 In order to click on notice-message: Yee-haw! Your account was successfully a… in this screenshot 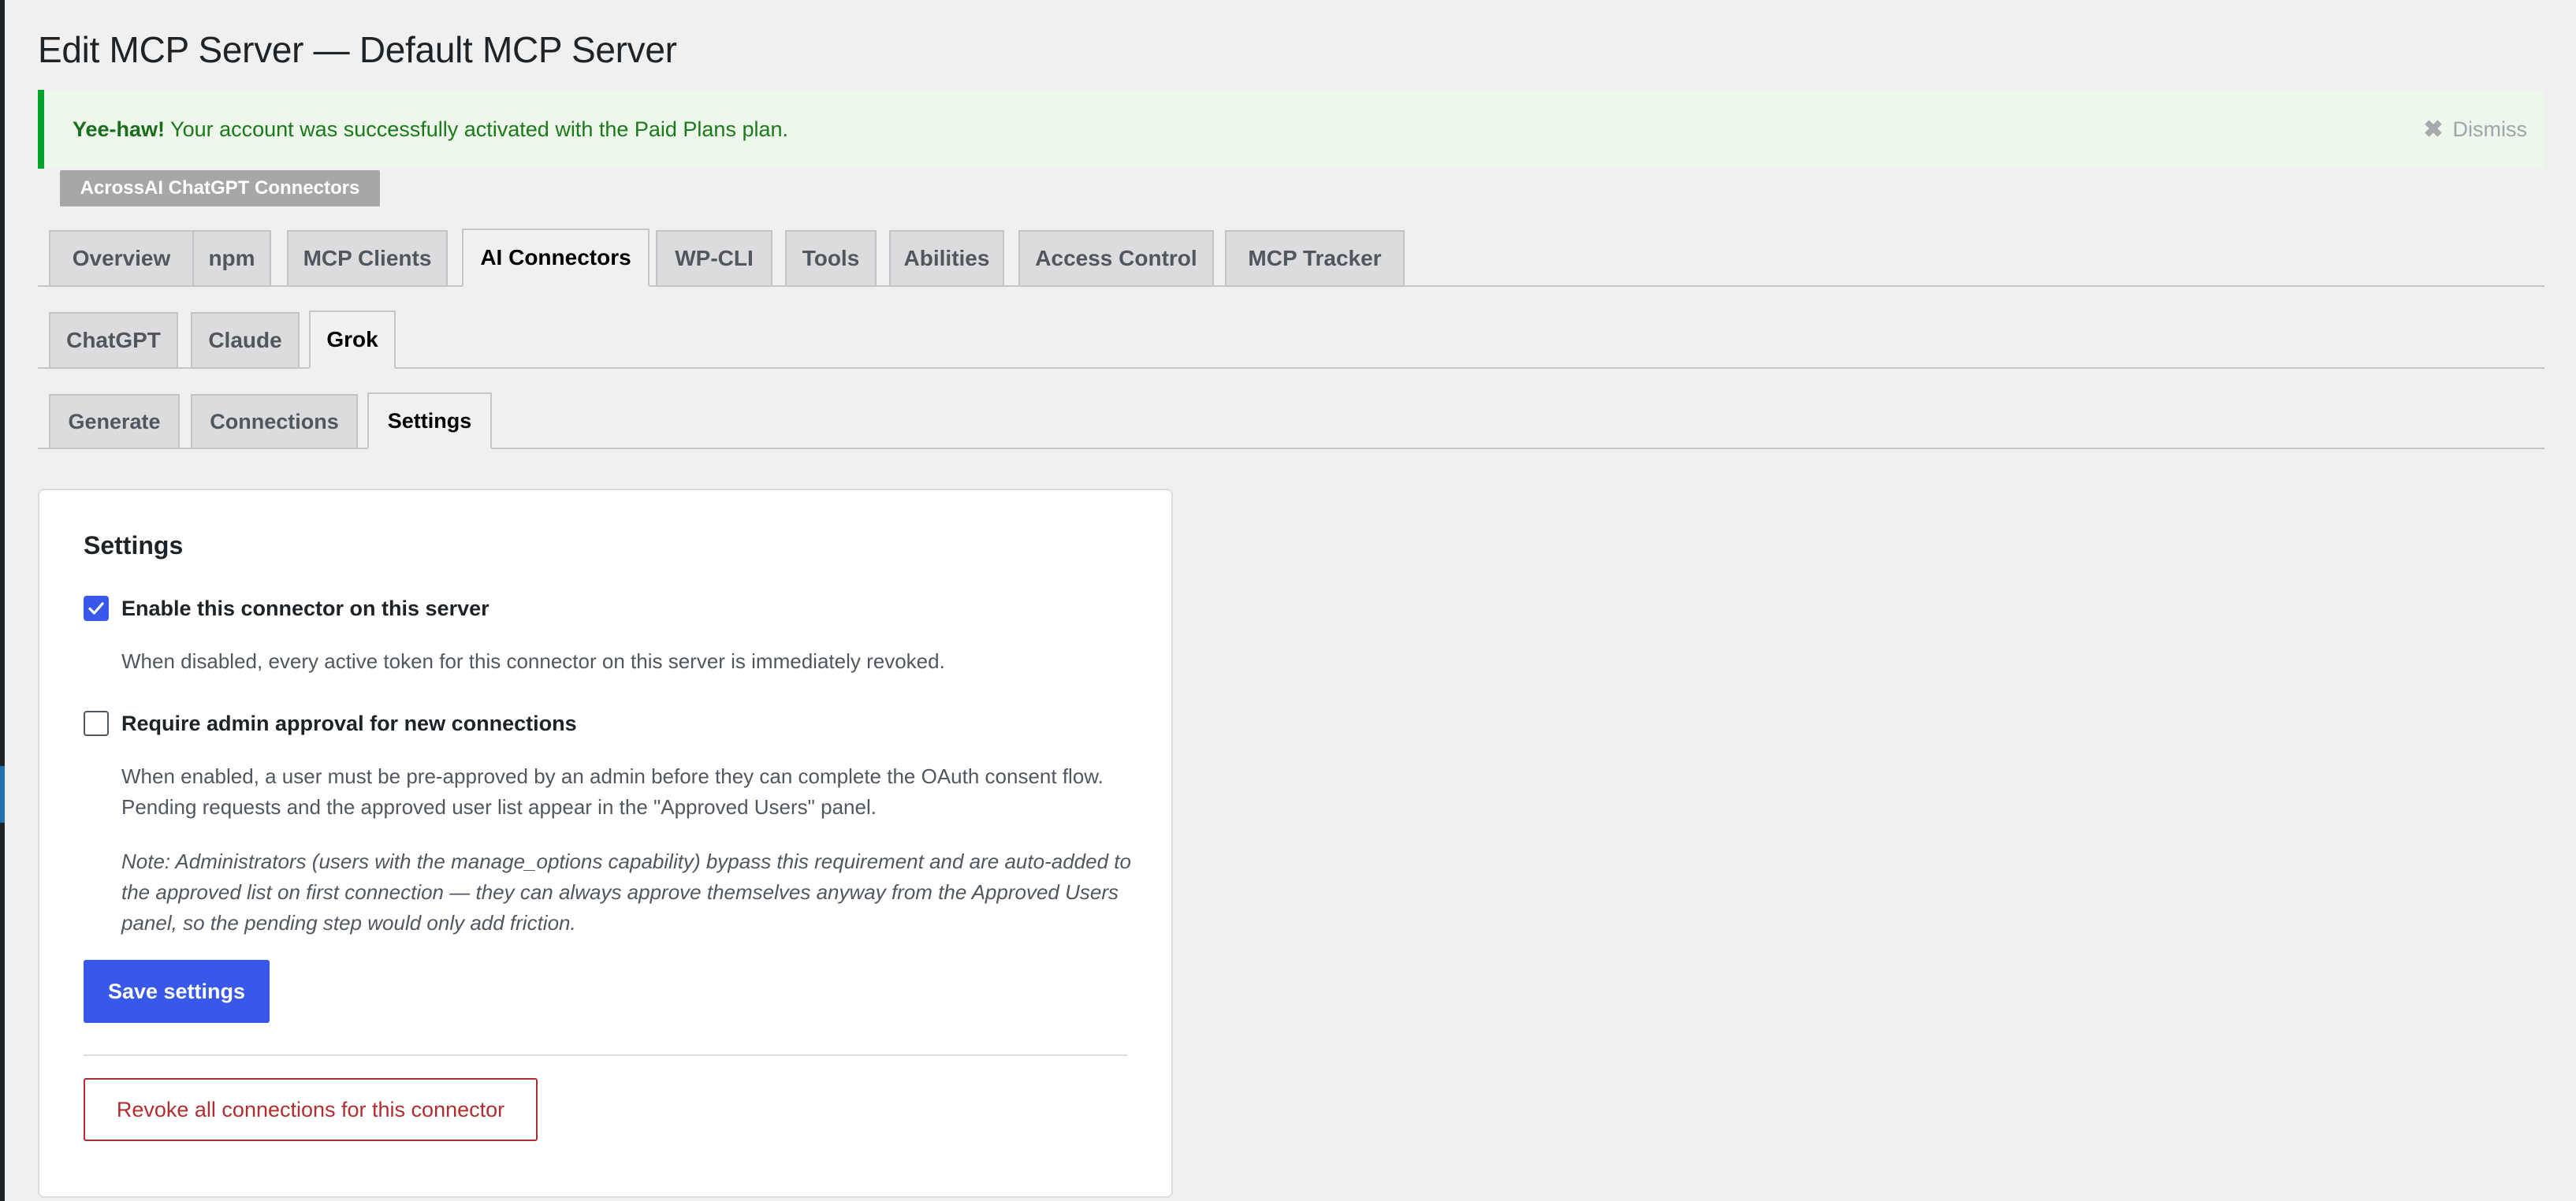, I will do `click(430, 129)`.